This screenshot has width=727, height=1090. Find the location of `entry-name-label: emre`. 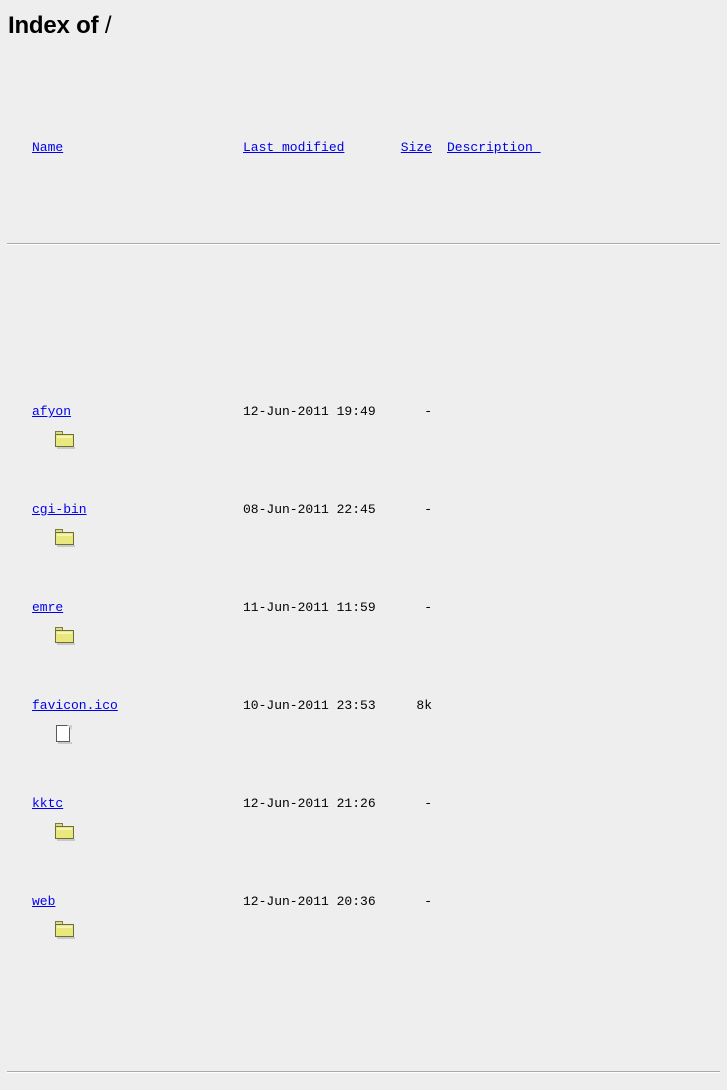

entry-name-label: emre is located at coordinates (48, 607).